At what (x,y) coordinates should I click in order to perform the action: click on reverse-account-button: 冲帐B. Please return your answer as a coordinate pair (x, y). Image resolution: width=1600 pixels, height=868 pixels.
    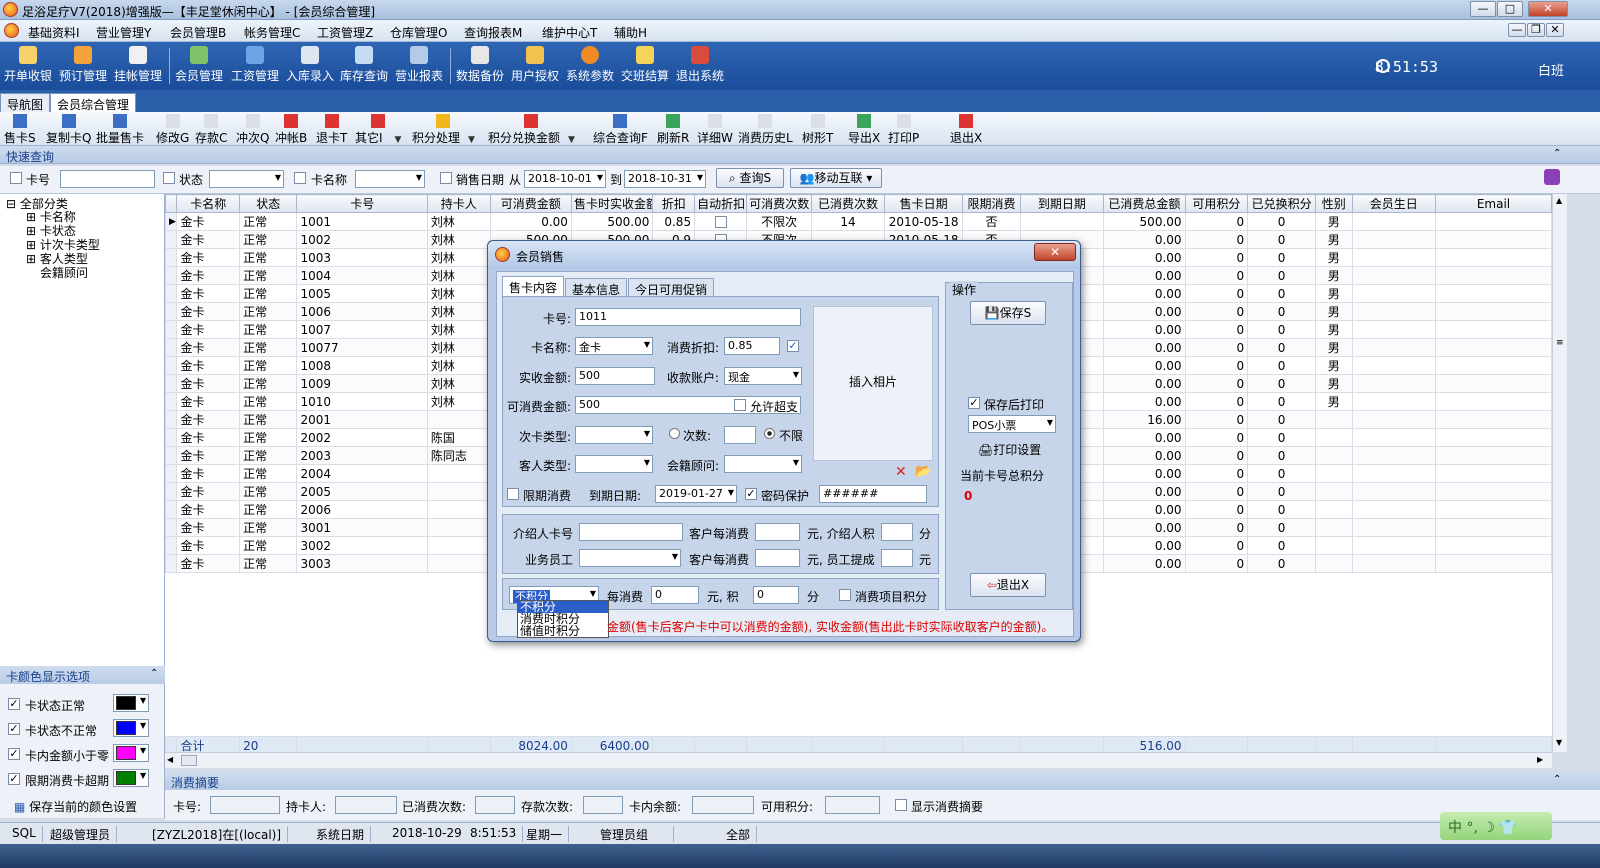
    Looking at the image, I should click on (291, 130).